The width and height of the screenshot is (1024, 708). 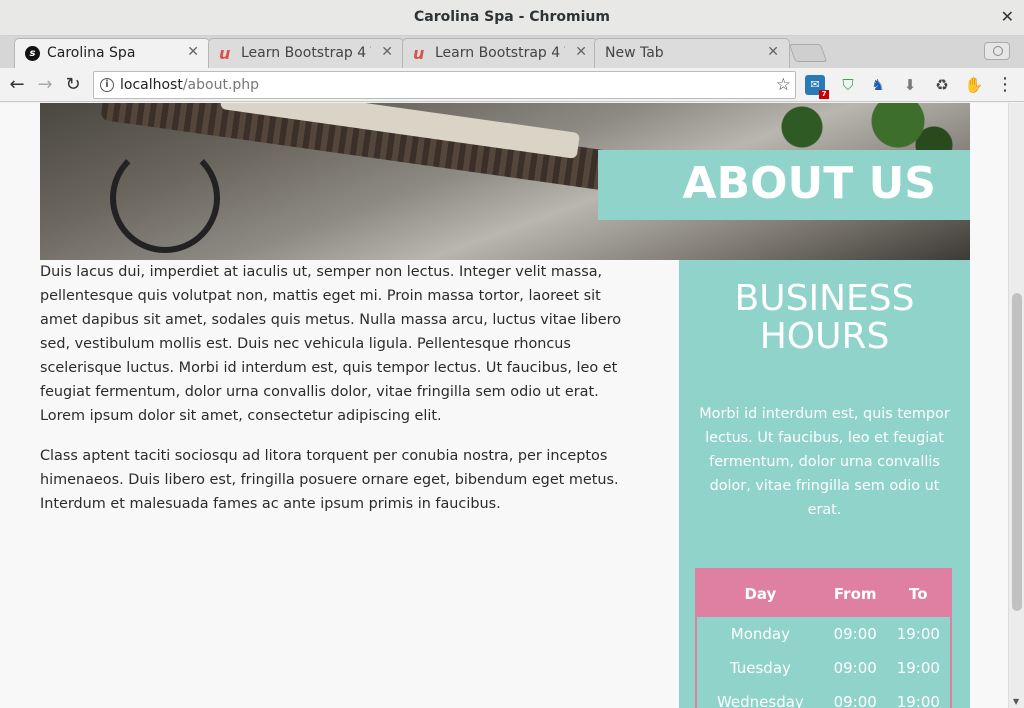 I want to click on tab-carolina-spa: s Carolina Spa ✕, so click(x=112, y=53).